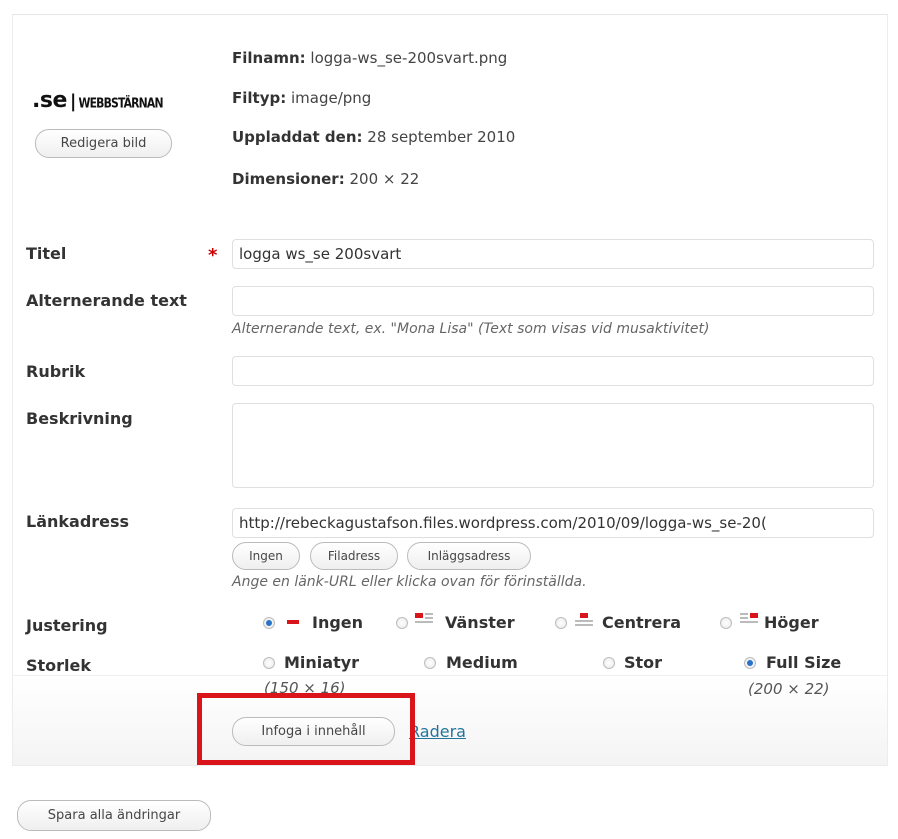  Describe the element at coordinates (553, 371) in the screenshot. I see `caption-input` at that location.